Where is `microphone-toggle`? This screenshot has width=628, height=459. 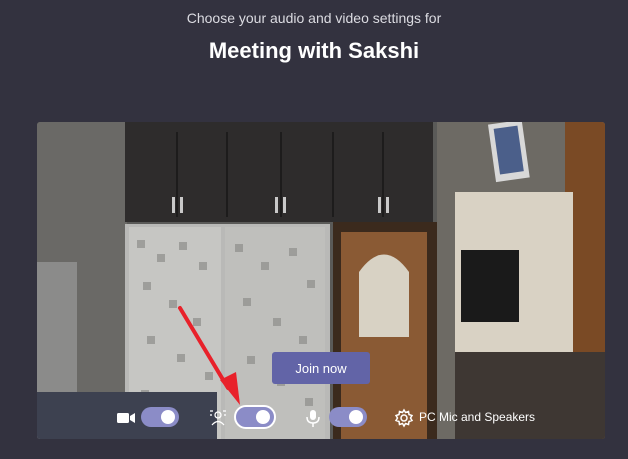 microphone-toggle is located at coordinates (348, 417).